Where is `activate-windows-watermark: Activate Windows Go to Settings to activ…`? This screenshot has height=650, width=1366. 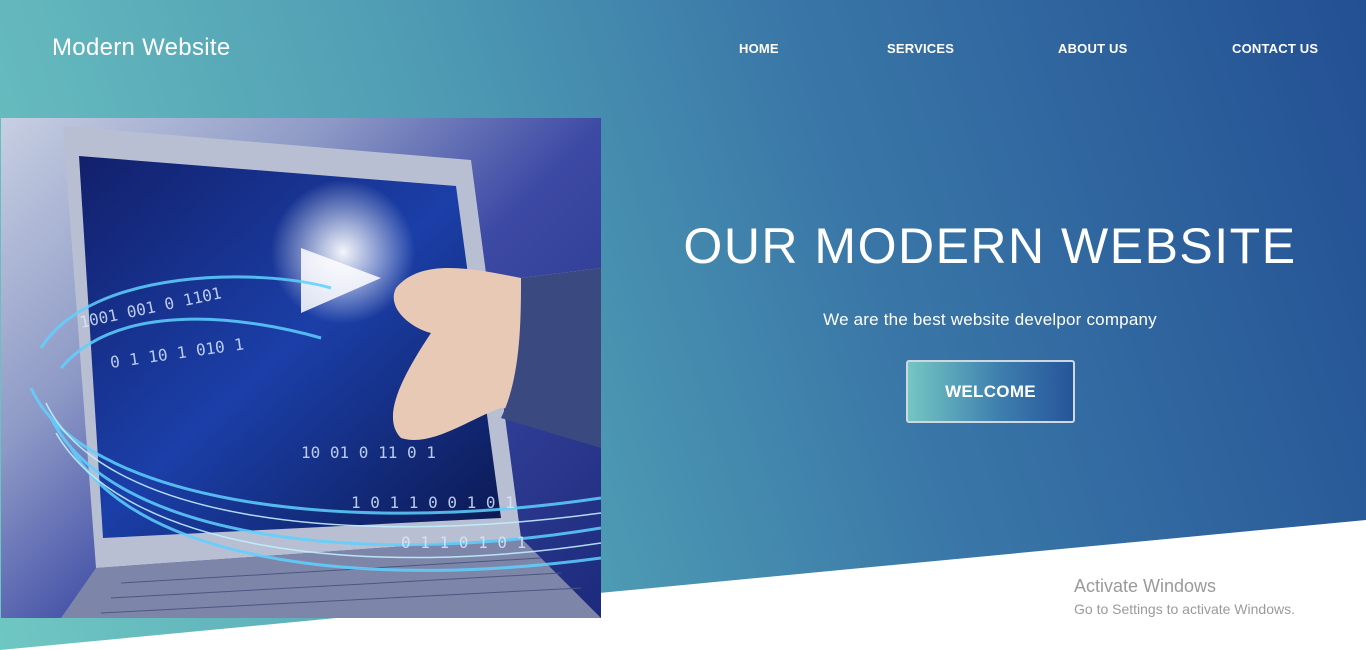
activate-windows-watermark: Activate Windows Go to Settings to activ… is located at coordinates (1184, 596).